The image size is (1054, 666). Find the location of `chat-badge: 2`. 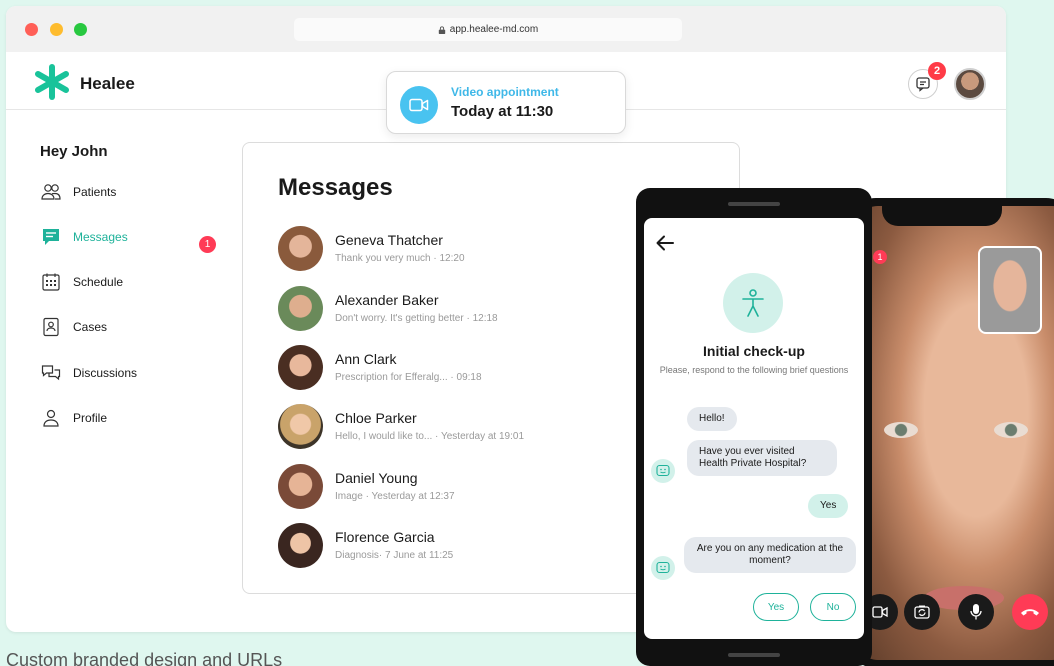

chat-badge: 2 is located at coordinates (937, 71).